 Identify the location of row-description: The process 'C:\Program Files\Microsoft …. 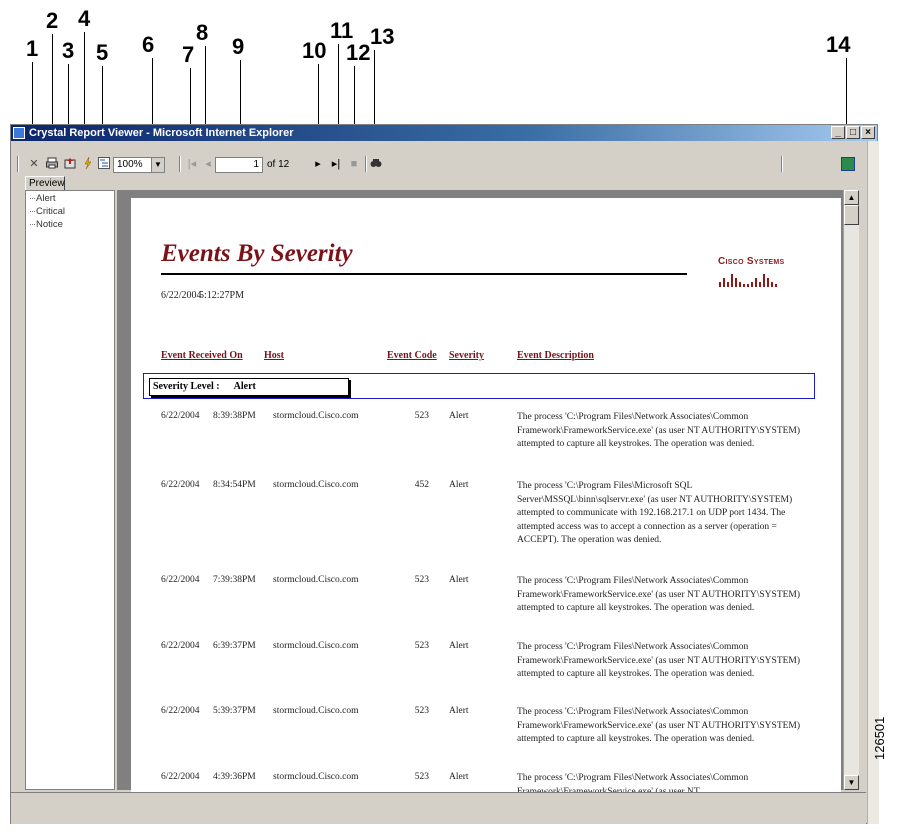
(655, 513).